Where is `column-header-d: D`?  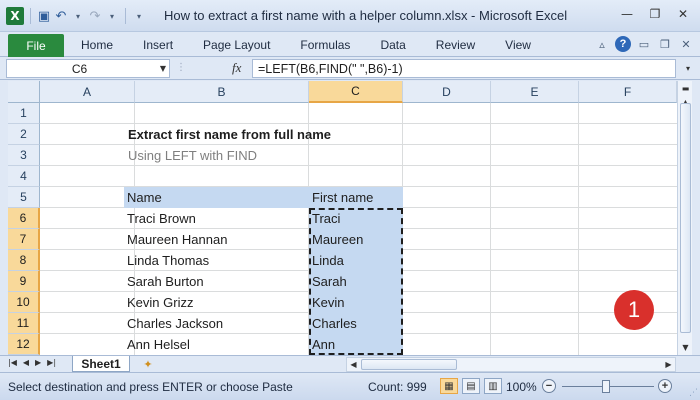 column-header-d: D is located at coordinates (447, 92).